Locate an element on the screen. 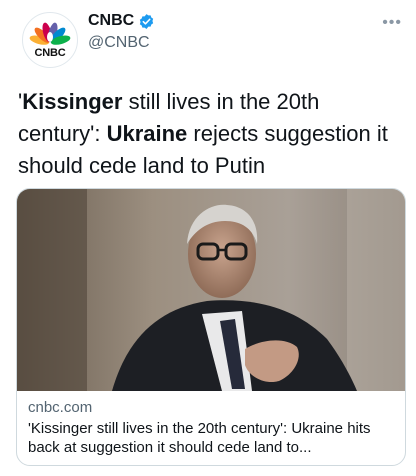 This screenshot has height=476, width=416. tweet-bold-segment: Kissinger is located at coordinates (72, 101).